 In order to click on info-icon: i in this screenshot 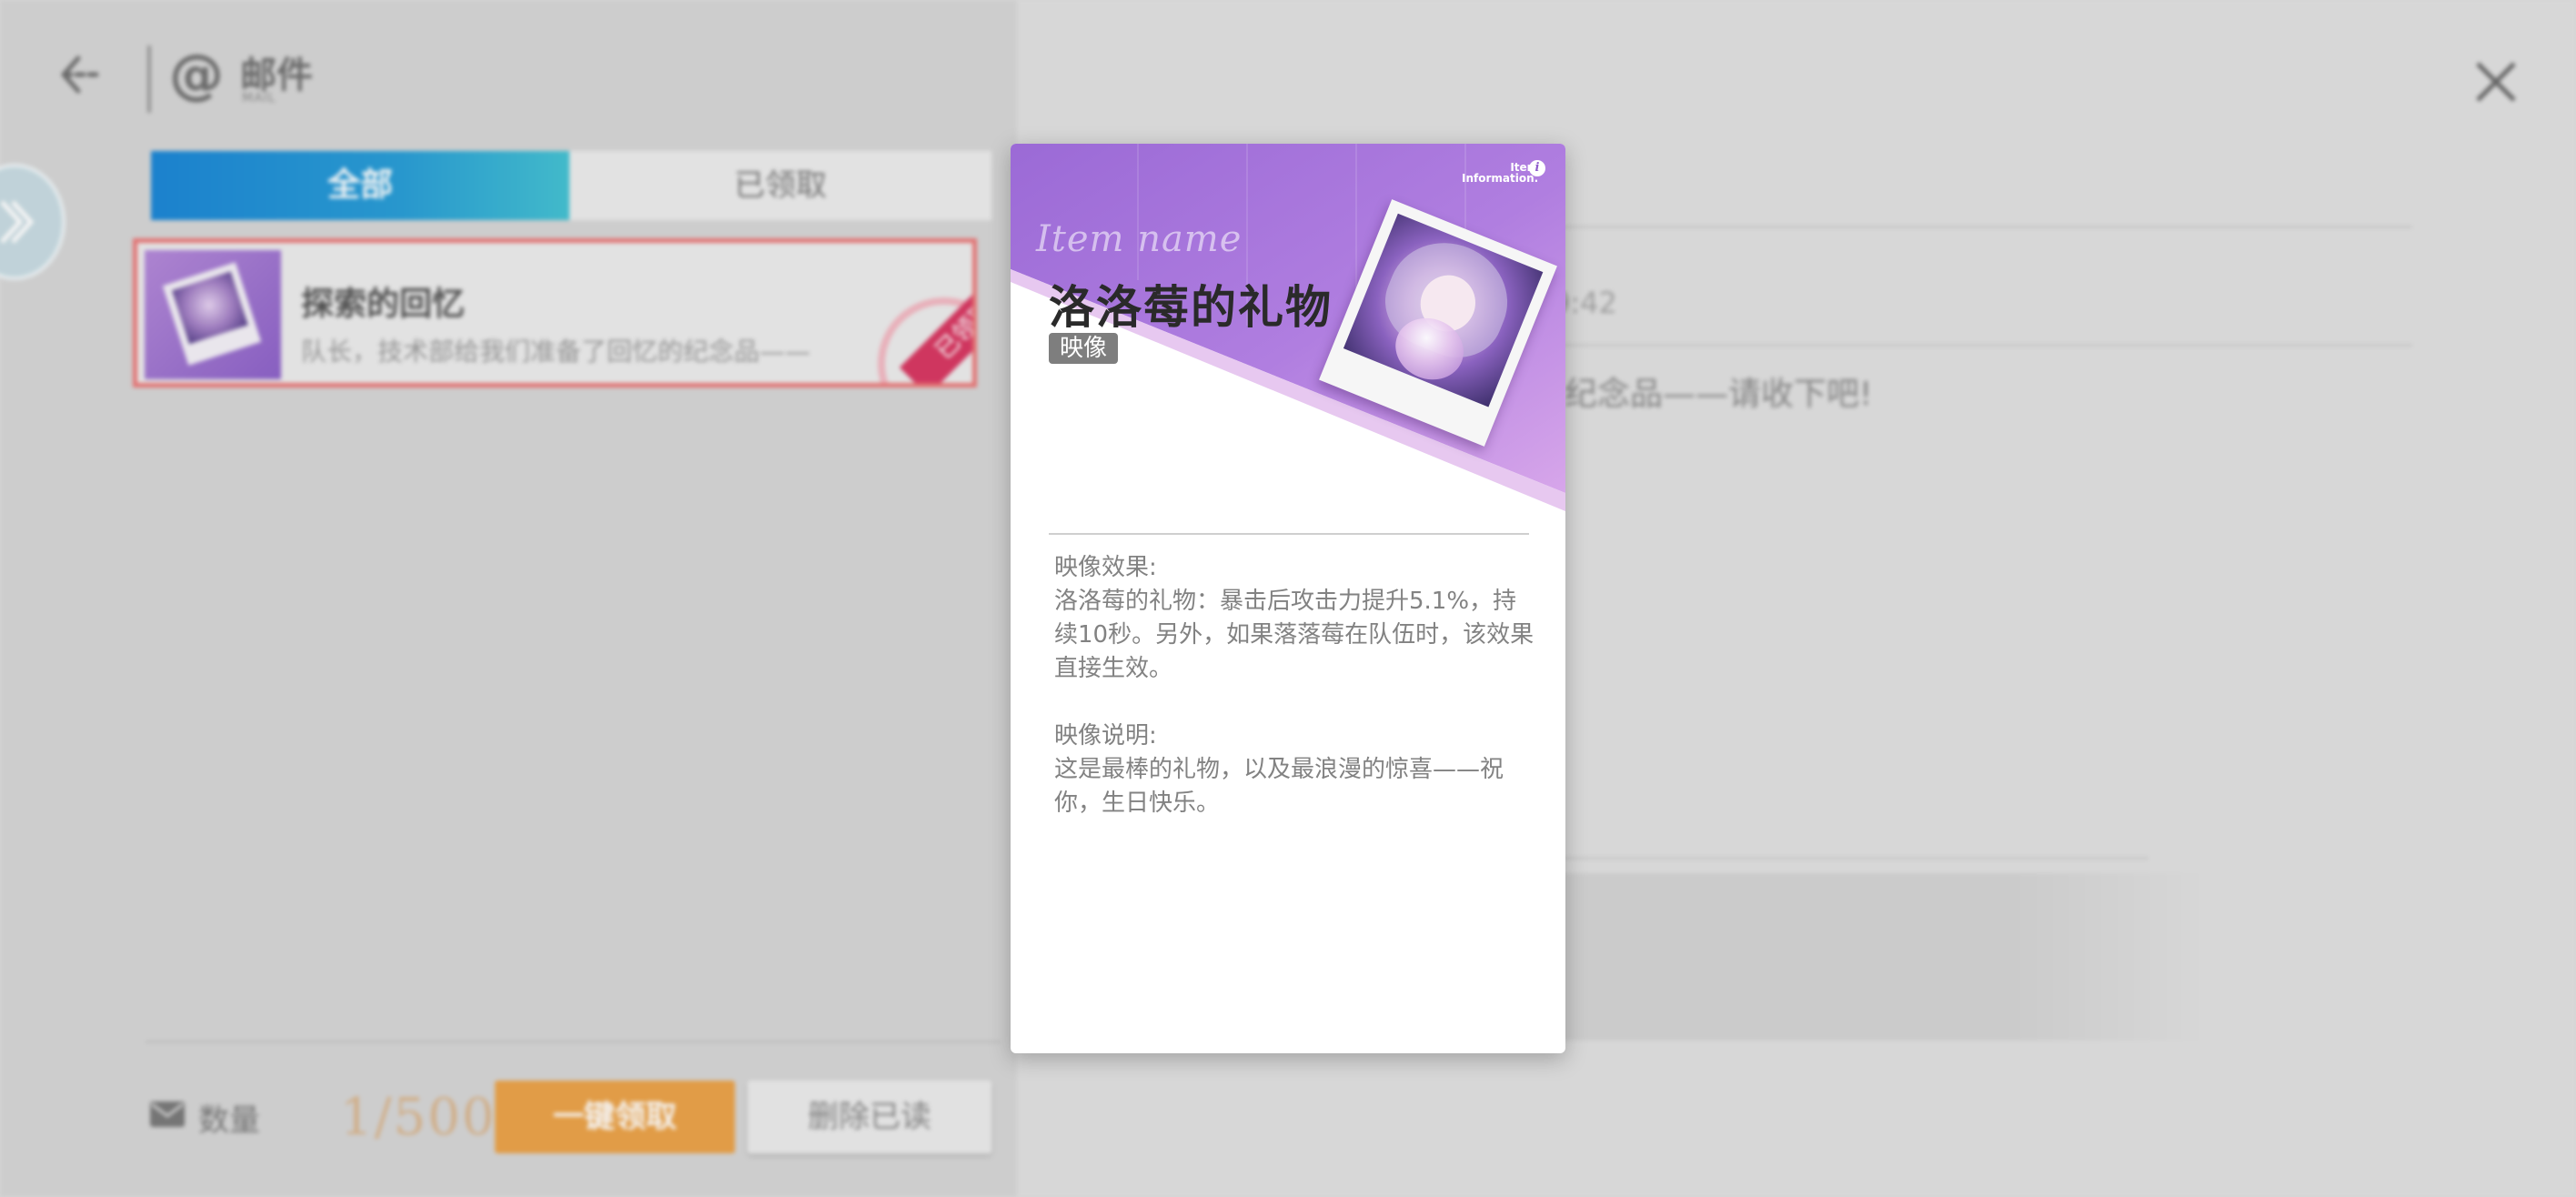, I will do `click(1537, 168)`.